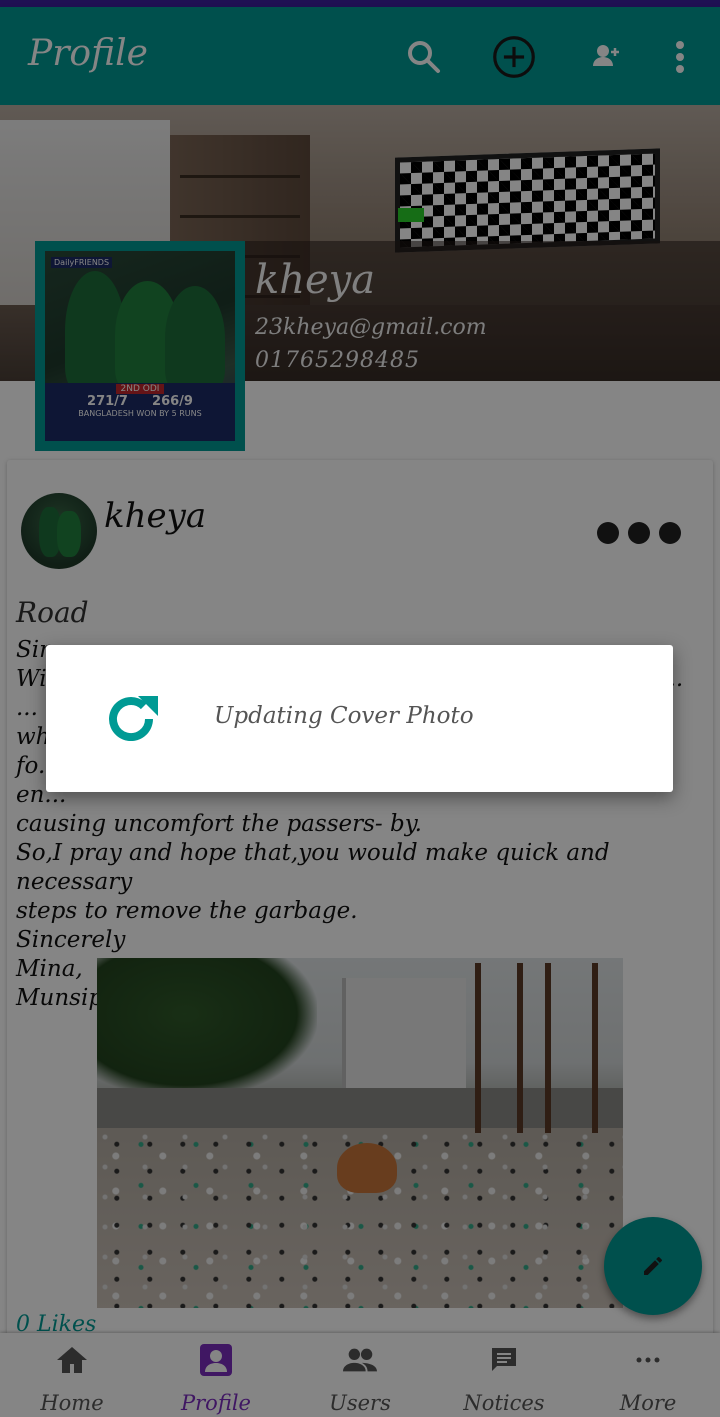 The width and height of the screenshot is (720, 1417). I want to click on progress-dialog: Updating Cover Photo, so click(359, 718).